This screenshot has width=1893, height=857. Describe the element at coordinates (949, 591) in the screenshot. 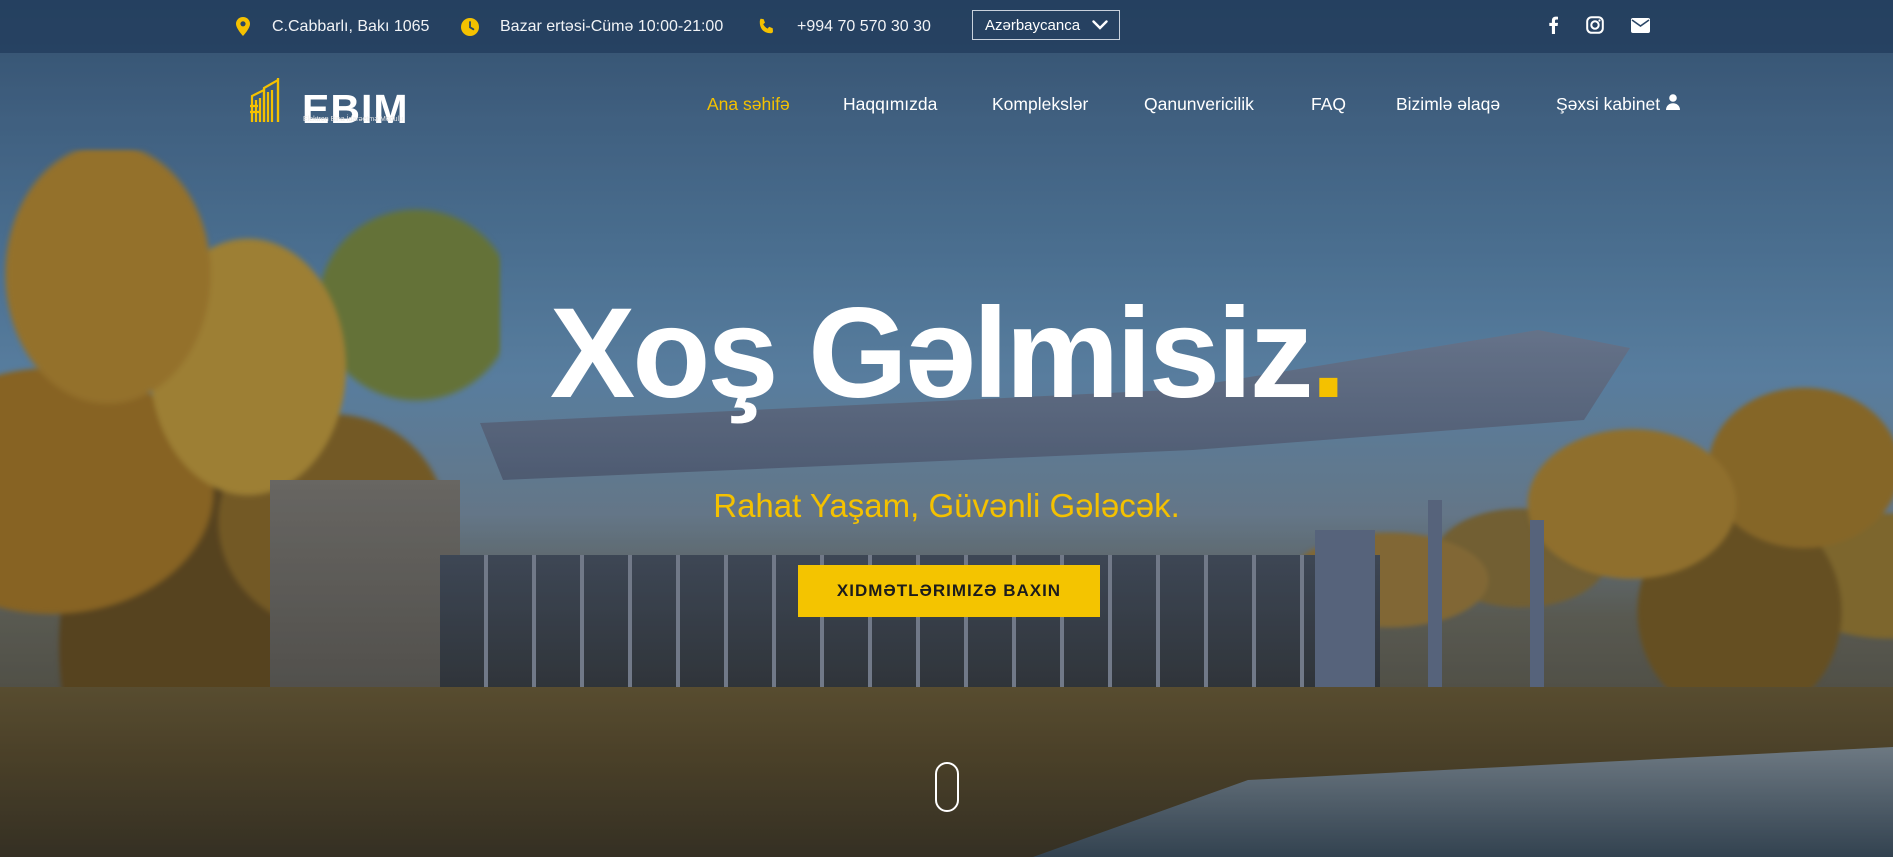

I see `services-button: XIDMƏTLƏRIMIZƏ BAXIN` at that location.